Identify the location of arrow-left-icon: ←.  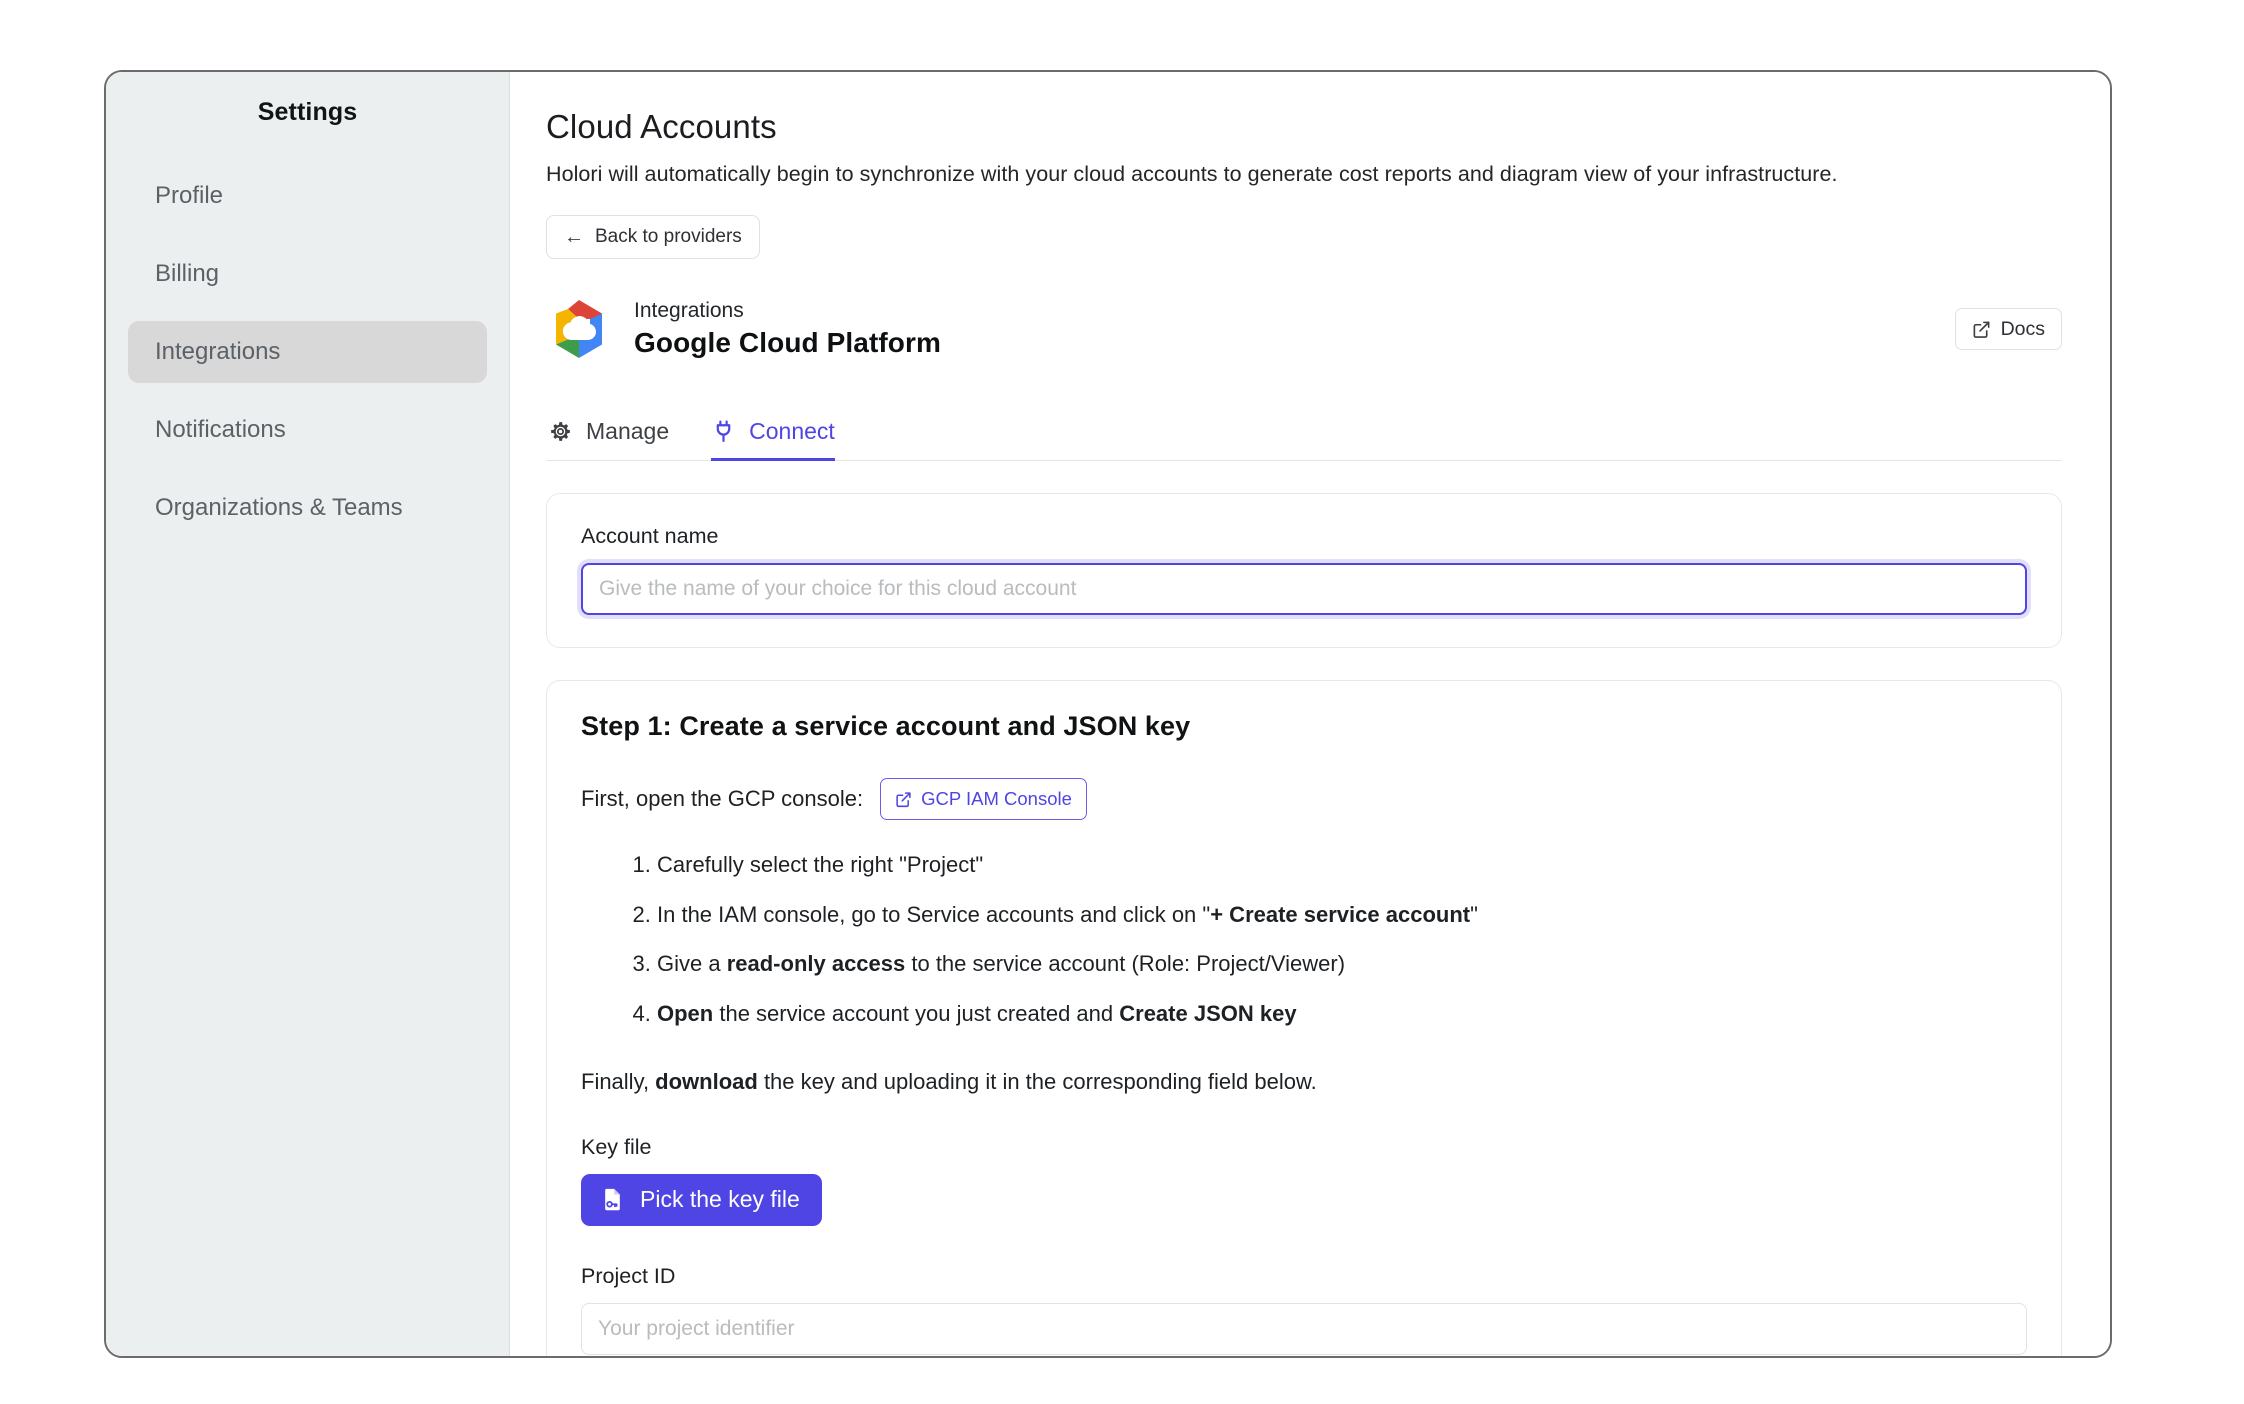
(574, 237).